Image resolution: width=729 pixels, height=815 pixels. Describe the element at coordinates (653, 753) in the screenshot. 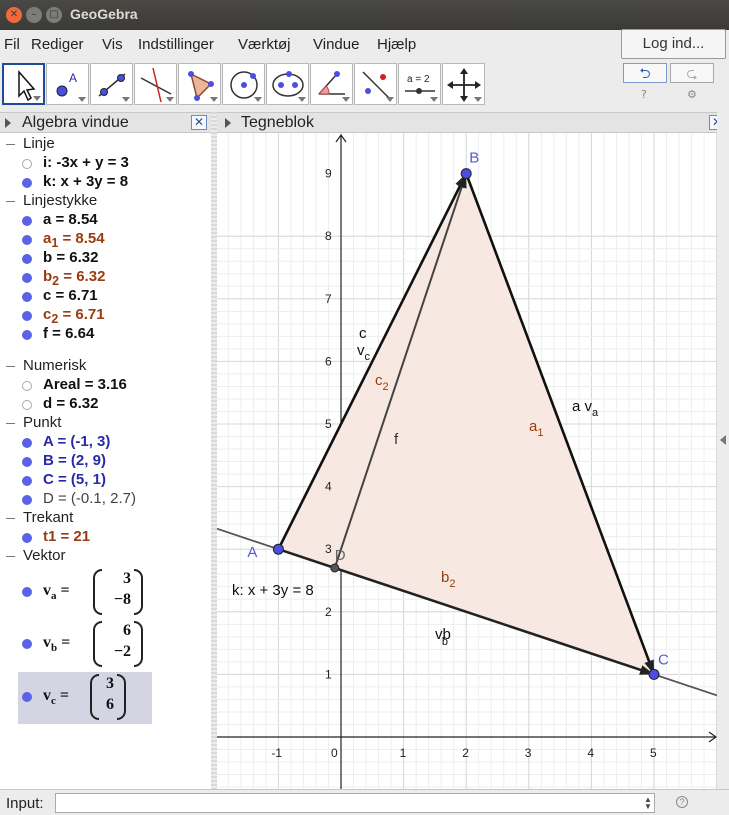

I see `x-tick-label: 5` at that location.